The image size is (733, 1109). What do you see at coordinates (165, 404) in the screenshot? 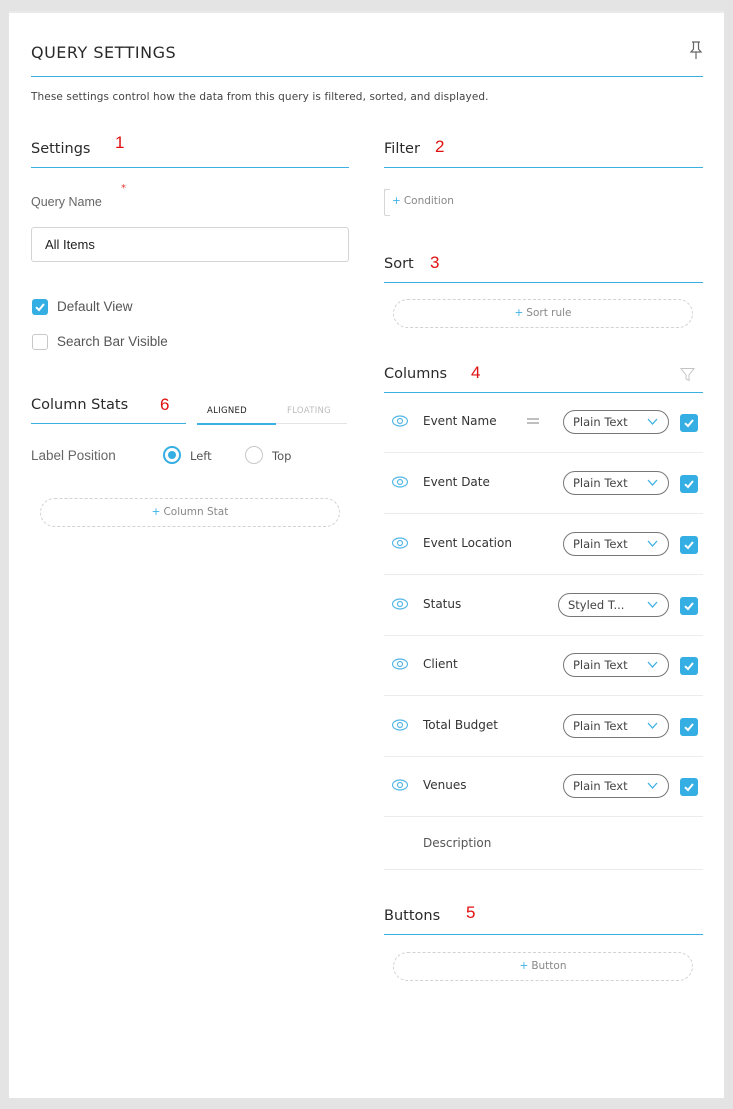
I see `annotation-number: 6` at bounding box center [165, 404].